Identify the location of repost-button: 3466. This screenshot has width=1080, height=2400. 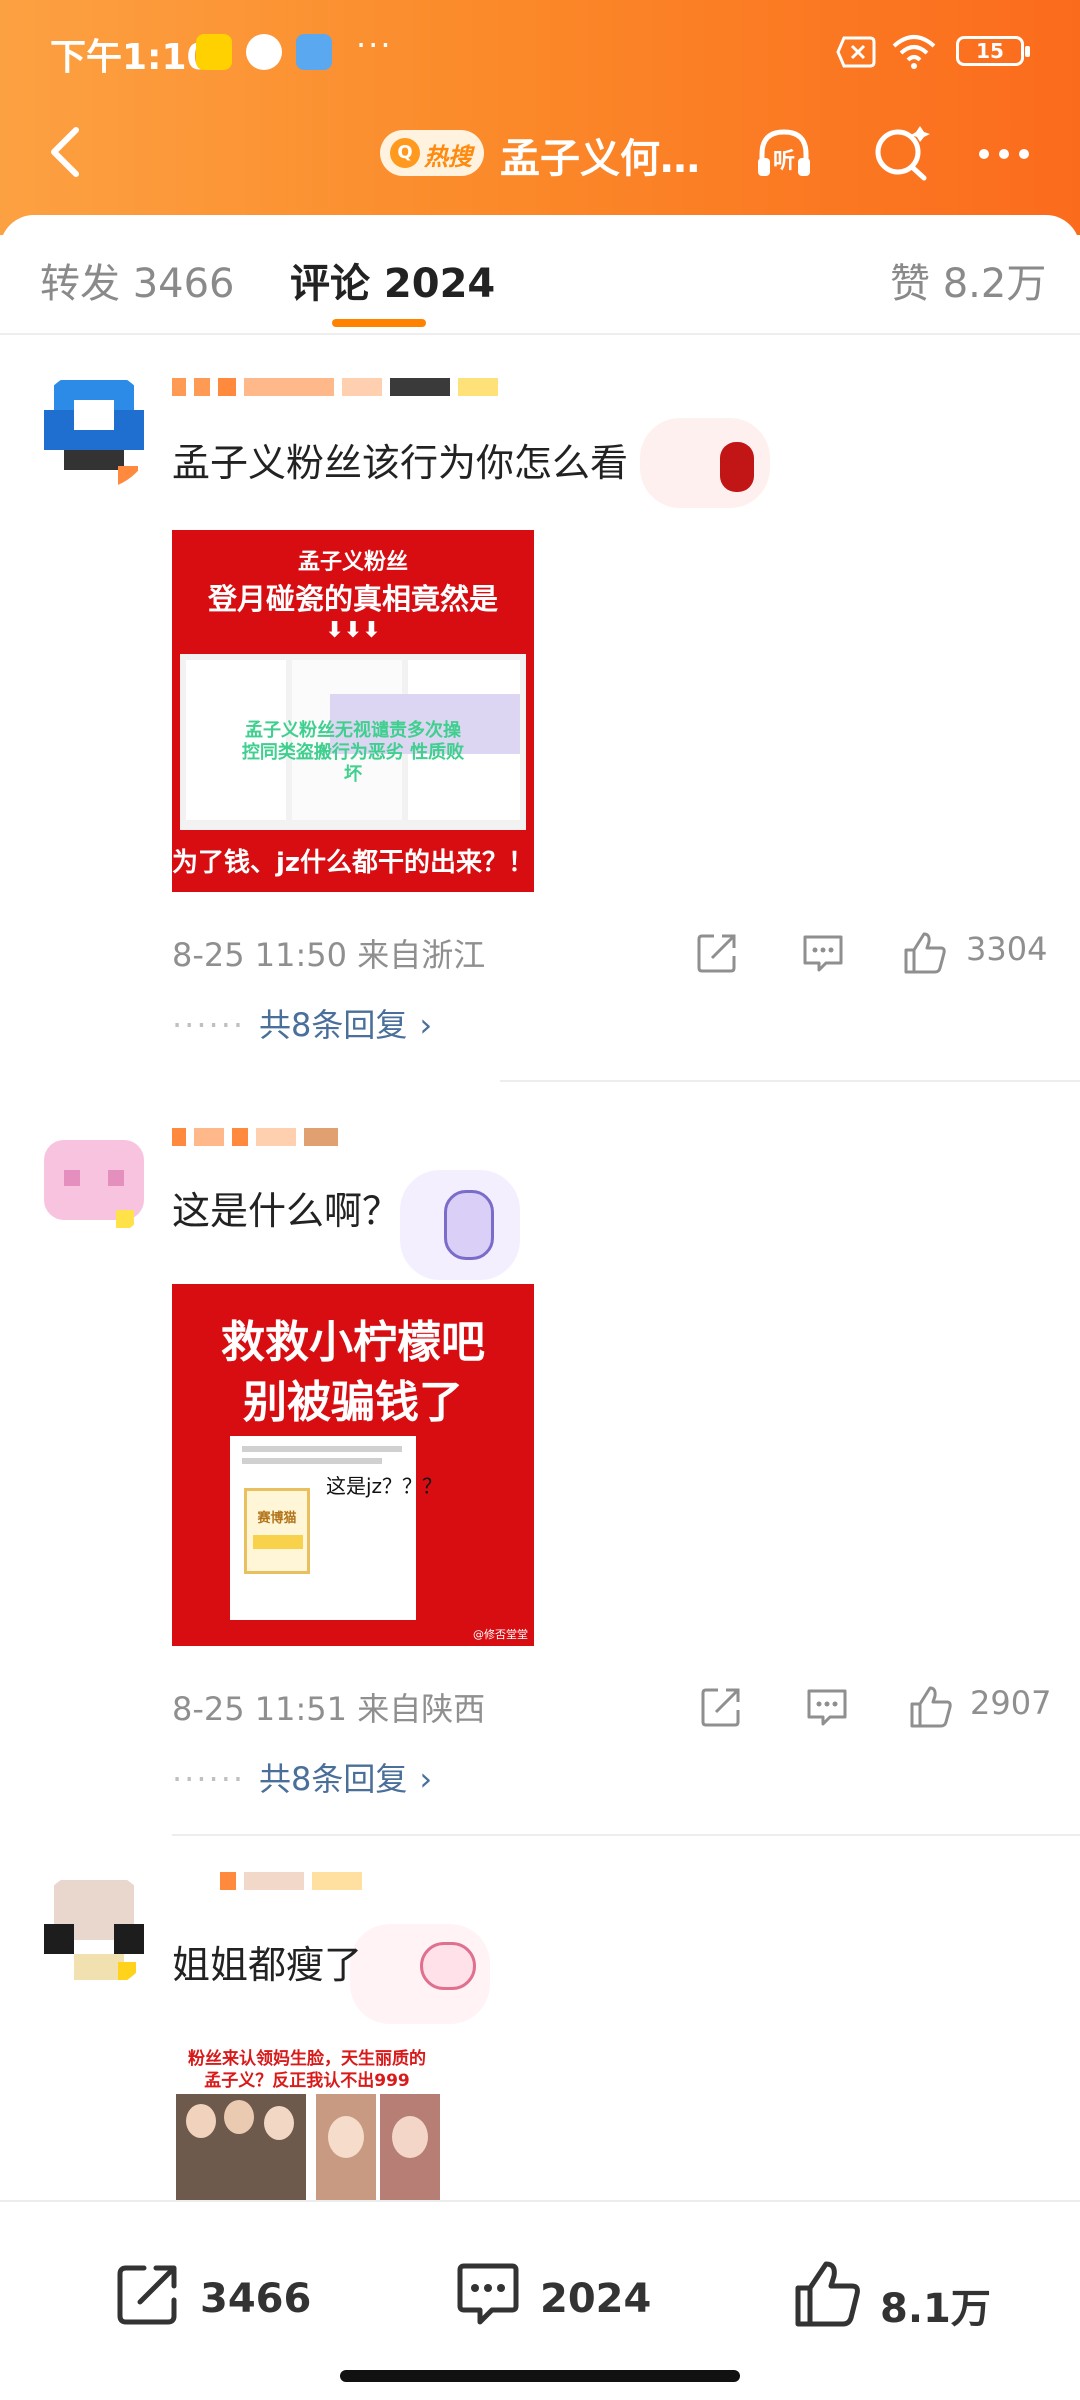
(212, 2298).